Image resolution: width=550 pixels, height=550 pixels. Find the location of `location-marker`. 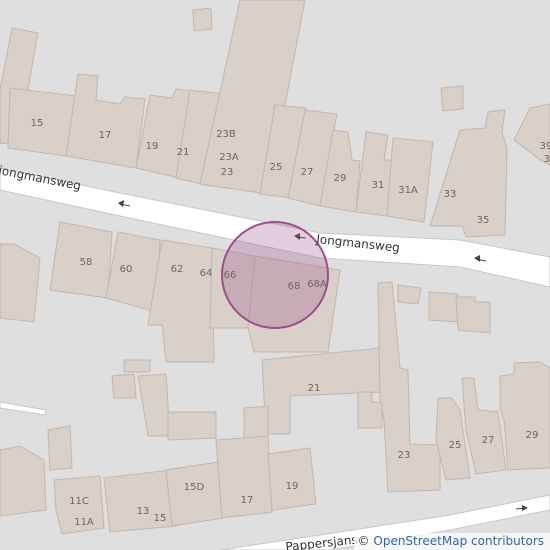

location-marker is located at coordinates (275, 275).